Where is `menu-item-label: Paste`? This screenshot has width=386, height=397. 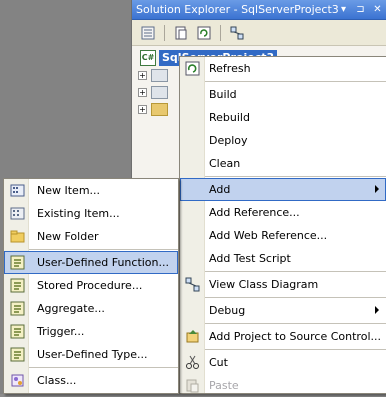
menu-item-label: Paste is located at coordinates (224, 385).